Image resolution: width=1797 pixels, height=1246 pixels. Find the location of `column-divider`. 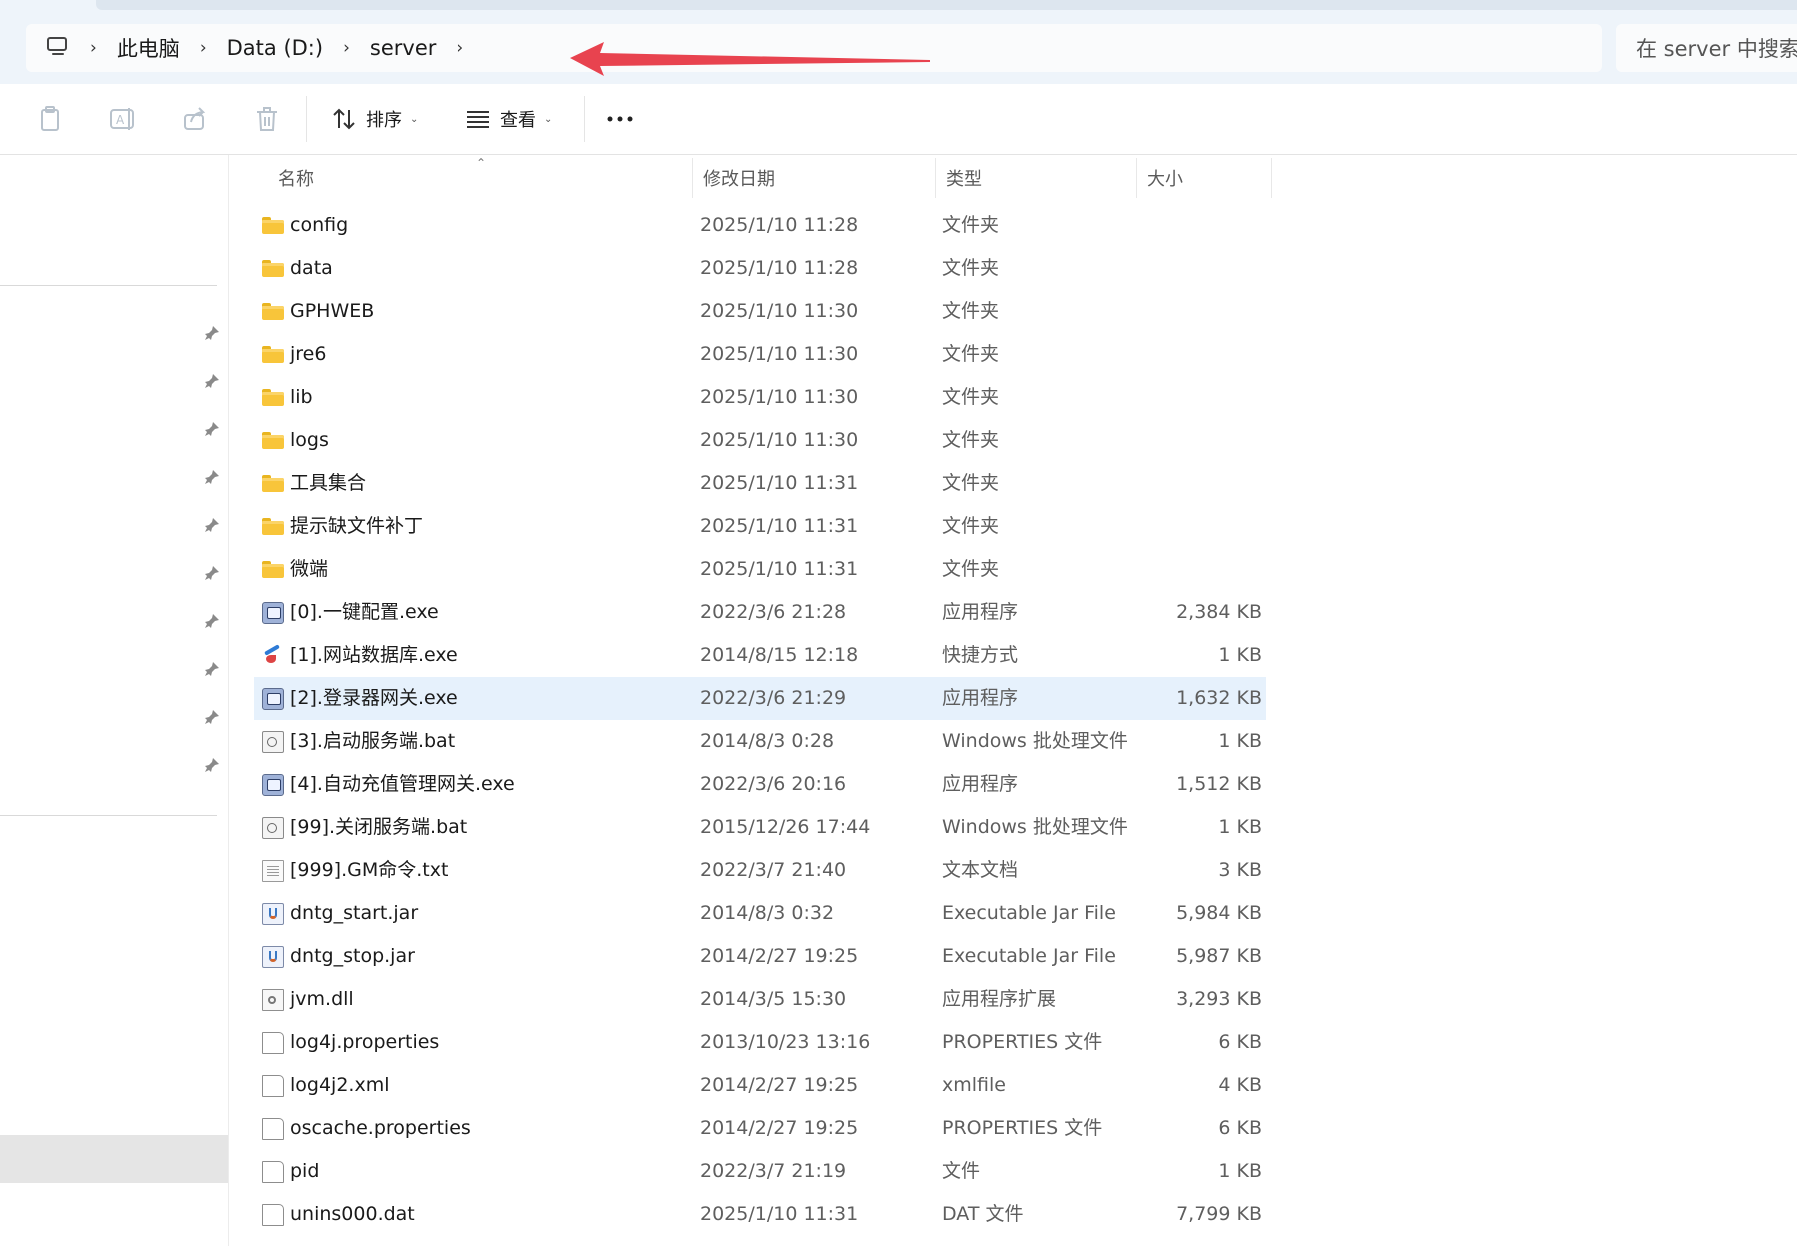

column-divider is located at coordinates (1271, 178).